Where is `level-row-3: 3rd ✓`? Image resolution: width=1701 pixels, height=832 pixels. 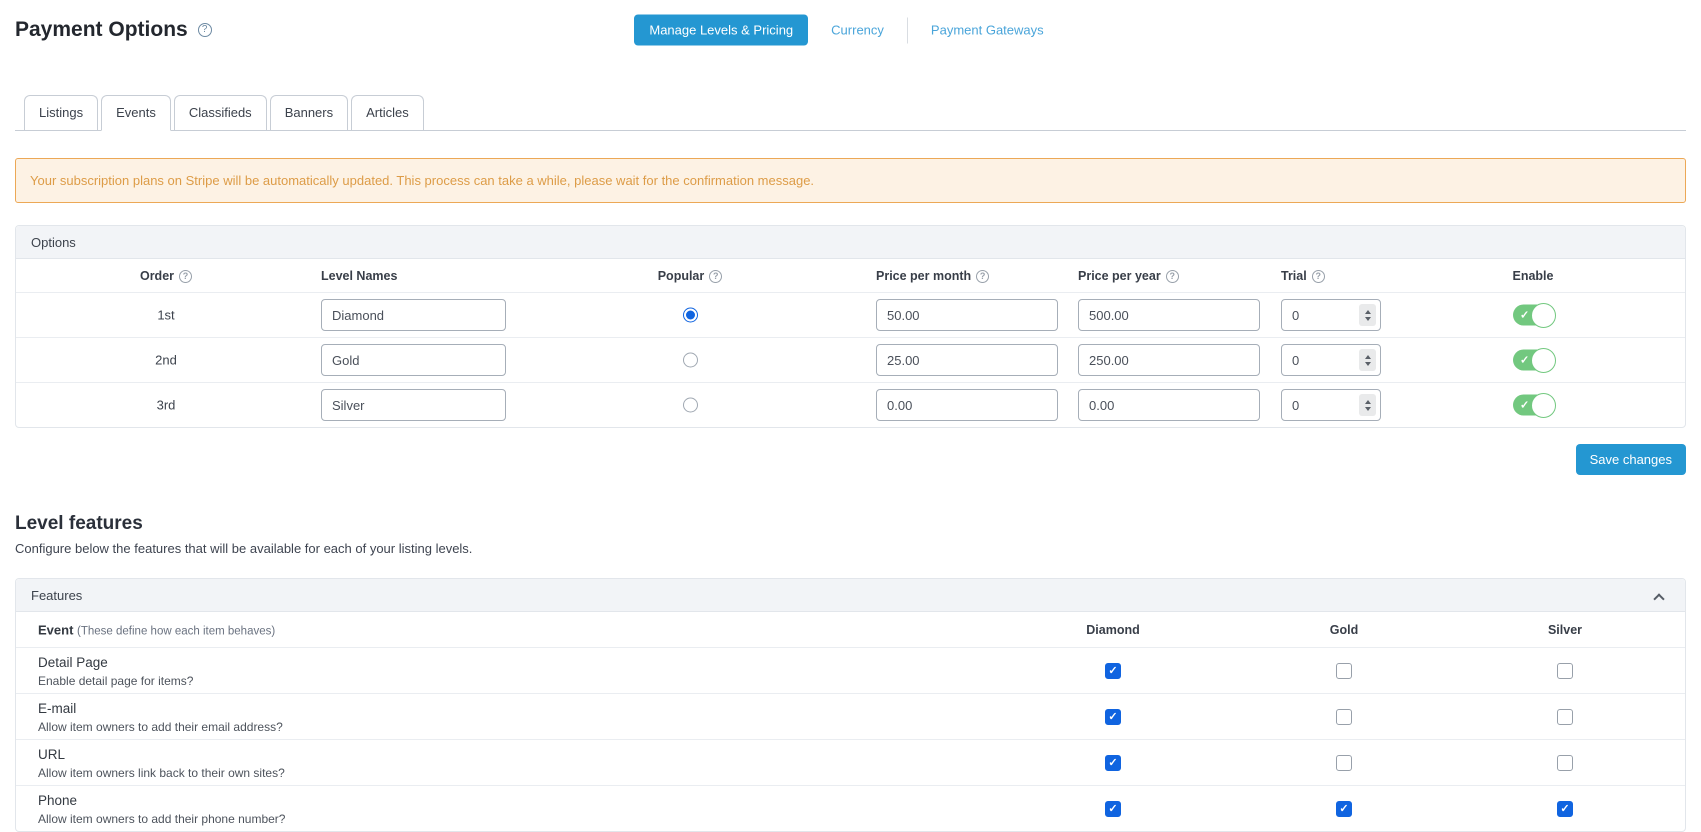 level-row-3: 3rd ✓ is located at coordinates (850, 404).